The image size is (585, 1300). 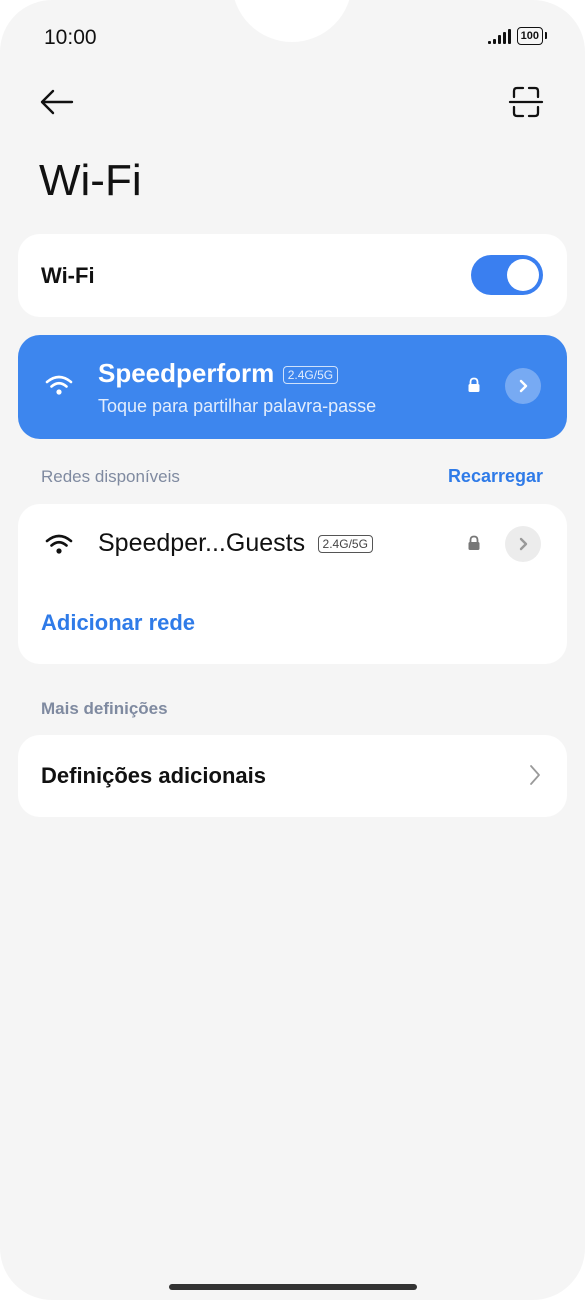 I want to click on connected-network-name-row: Speedperform 2.4G/5G, so click(x=218, y=373).